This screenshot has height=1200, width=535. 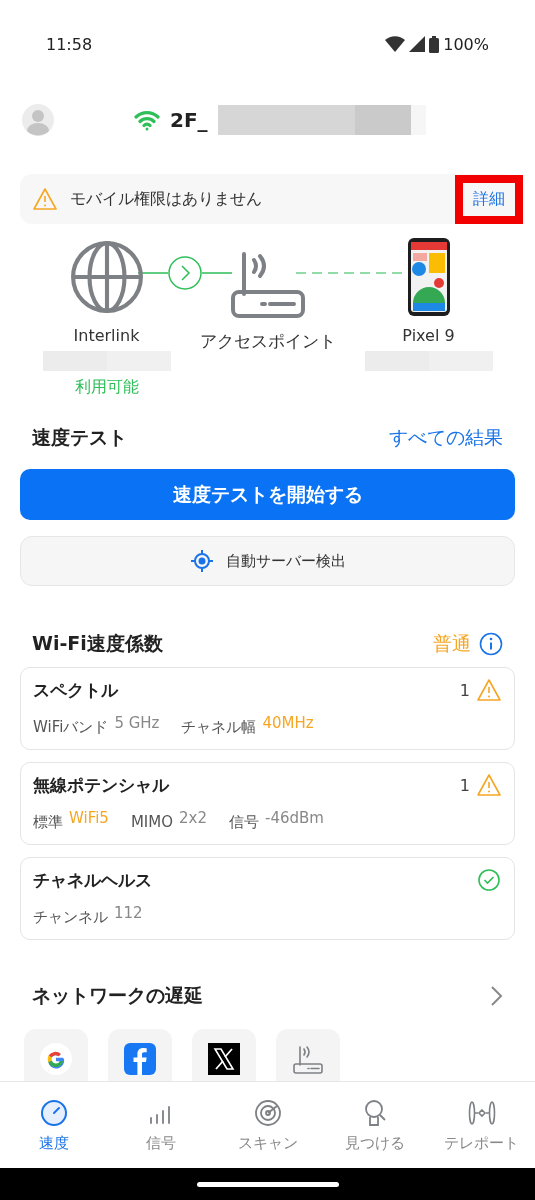 What do you see at coordinates (446, 437) in the screenshot?
I see `all-results-link: すべての結果` at bounding box center [446, 437].